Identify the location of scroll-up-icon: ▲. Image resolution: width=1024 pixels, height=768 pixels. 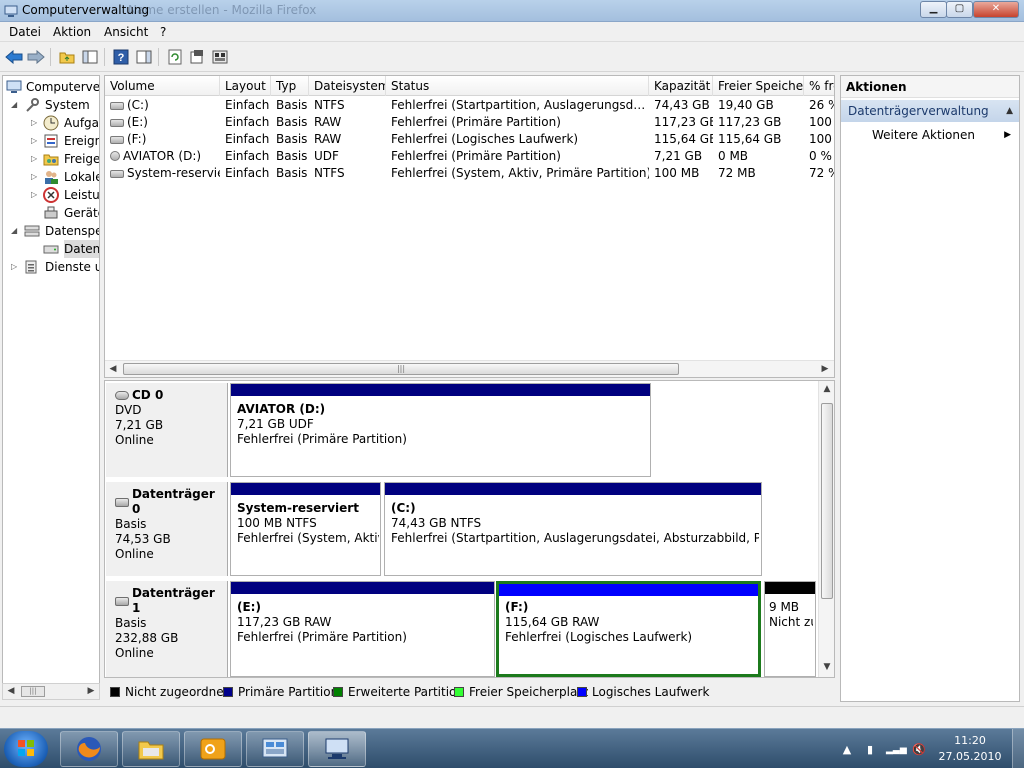
(827, 389).